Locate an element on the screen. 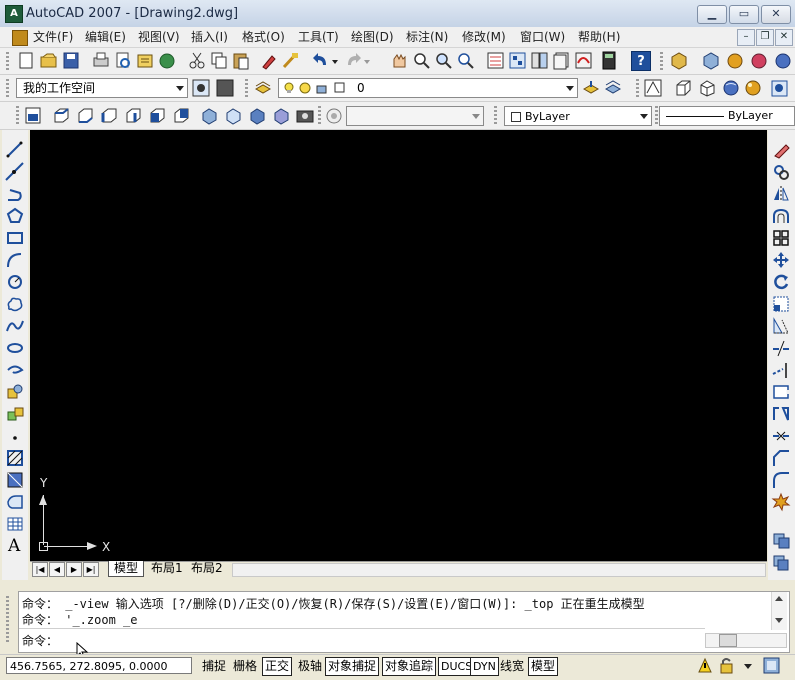  dock-icon-a is located at coordinates (781, 541).